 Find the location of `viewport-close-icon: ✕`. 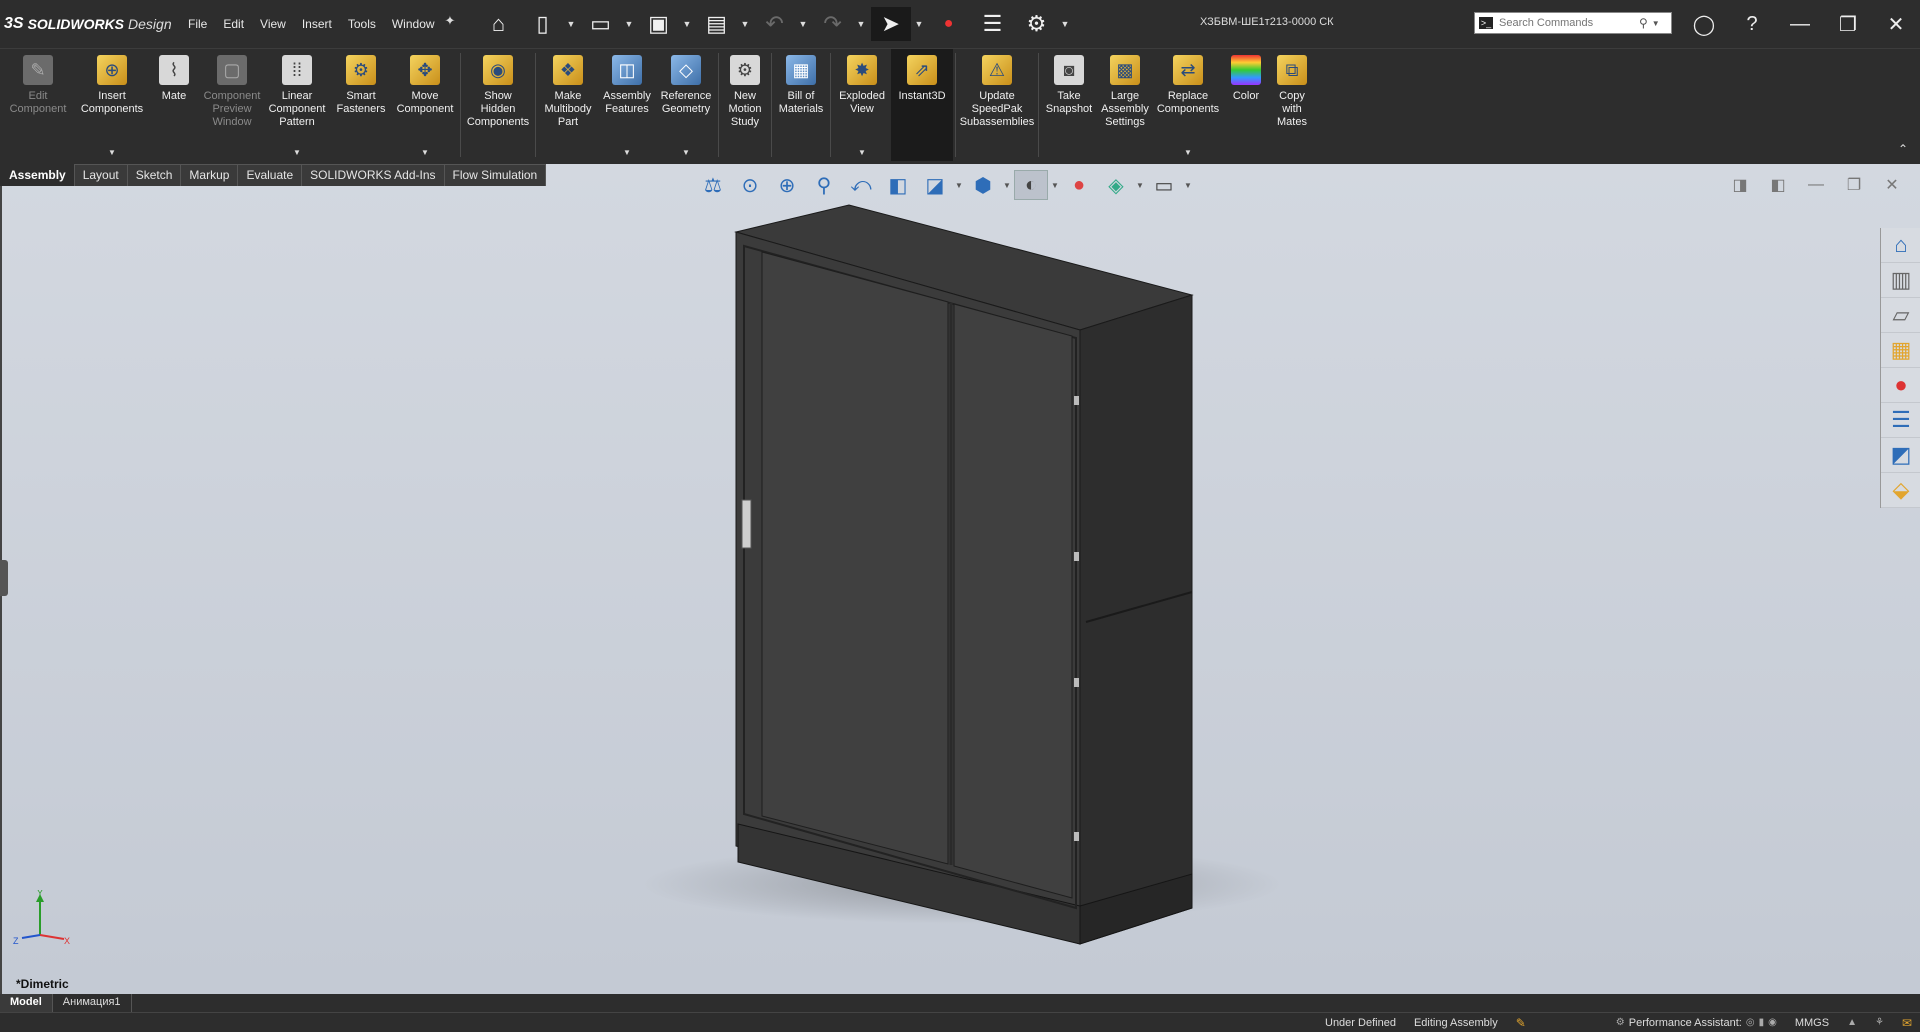

viewport-close-icon: ✕ is located at coordinates (1892, 185).